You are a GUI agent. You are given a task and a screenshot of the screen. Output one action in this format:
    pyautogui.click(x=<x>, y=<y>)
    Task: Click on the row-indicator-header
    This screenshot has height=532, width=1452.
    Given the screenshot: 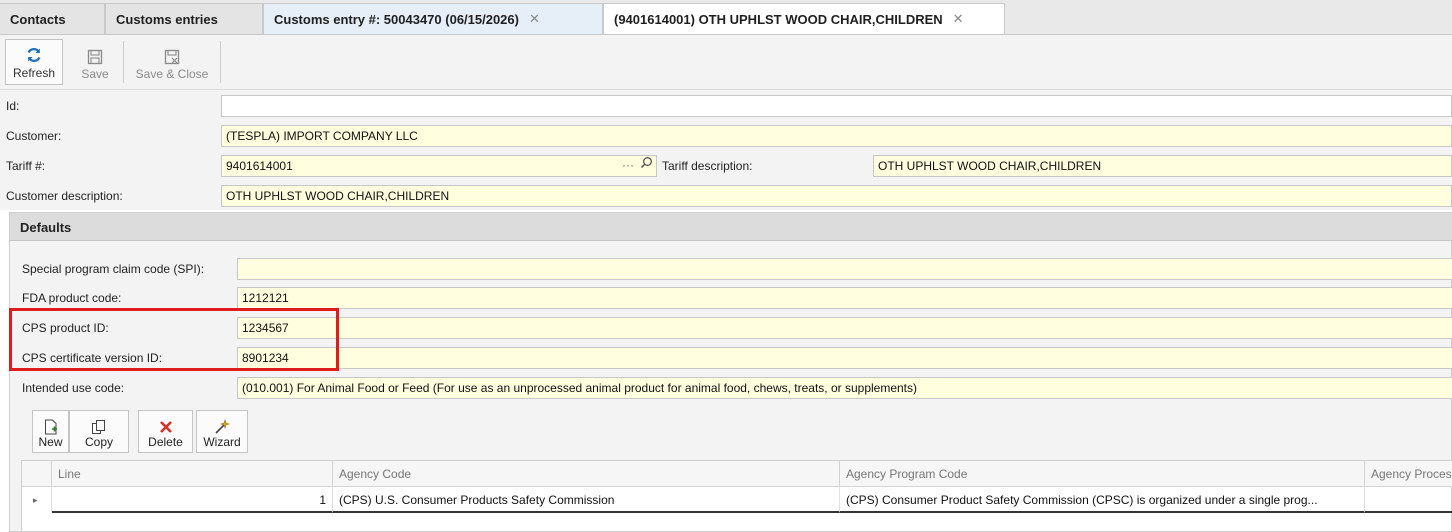 What is the action you would take?
    pyautogui.click(x=37, y=474)
    